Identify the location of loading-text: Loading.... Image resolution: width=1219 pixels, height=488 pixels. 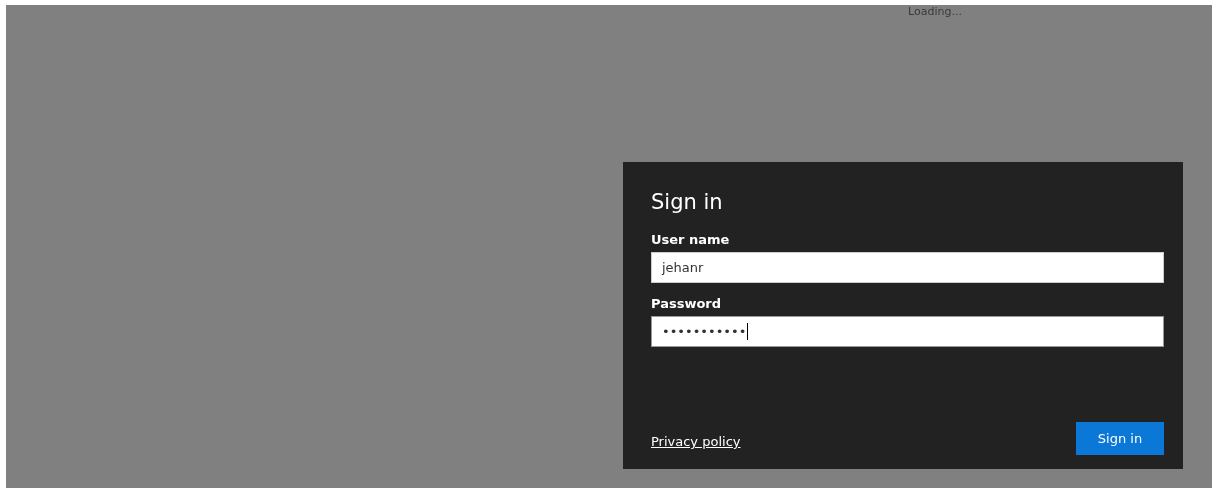
(935, 12).